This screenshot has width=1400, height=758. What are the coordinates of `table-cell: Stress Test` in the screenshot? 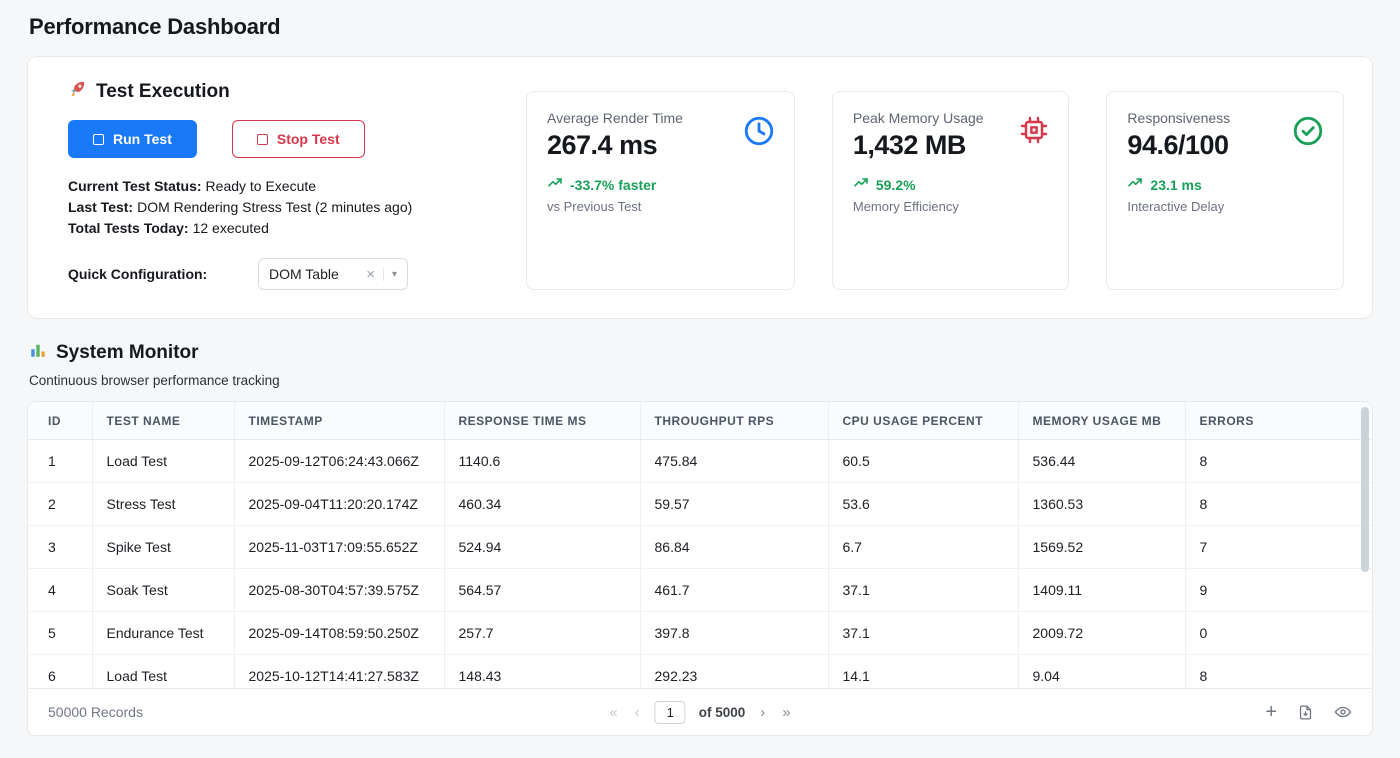 It's located at (163, 504).